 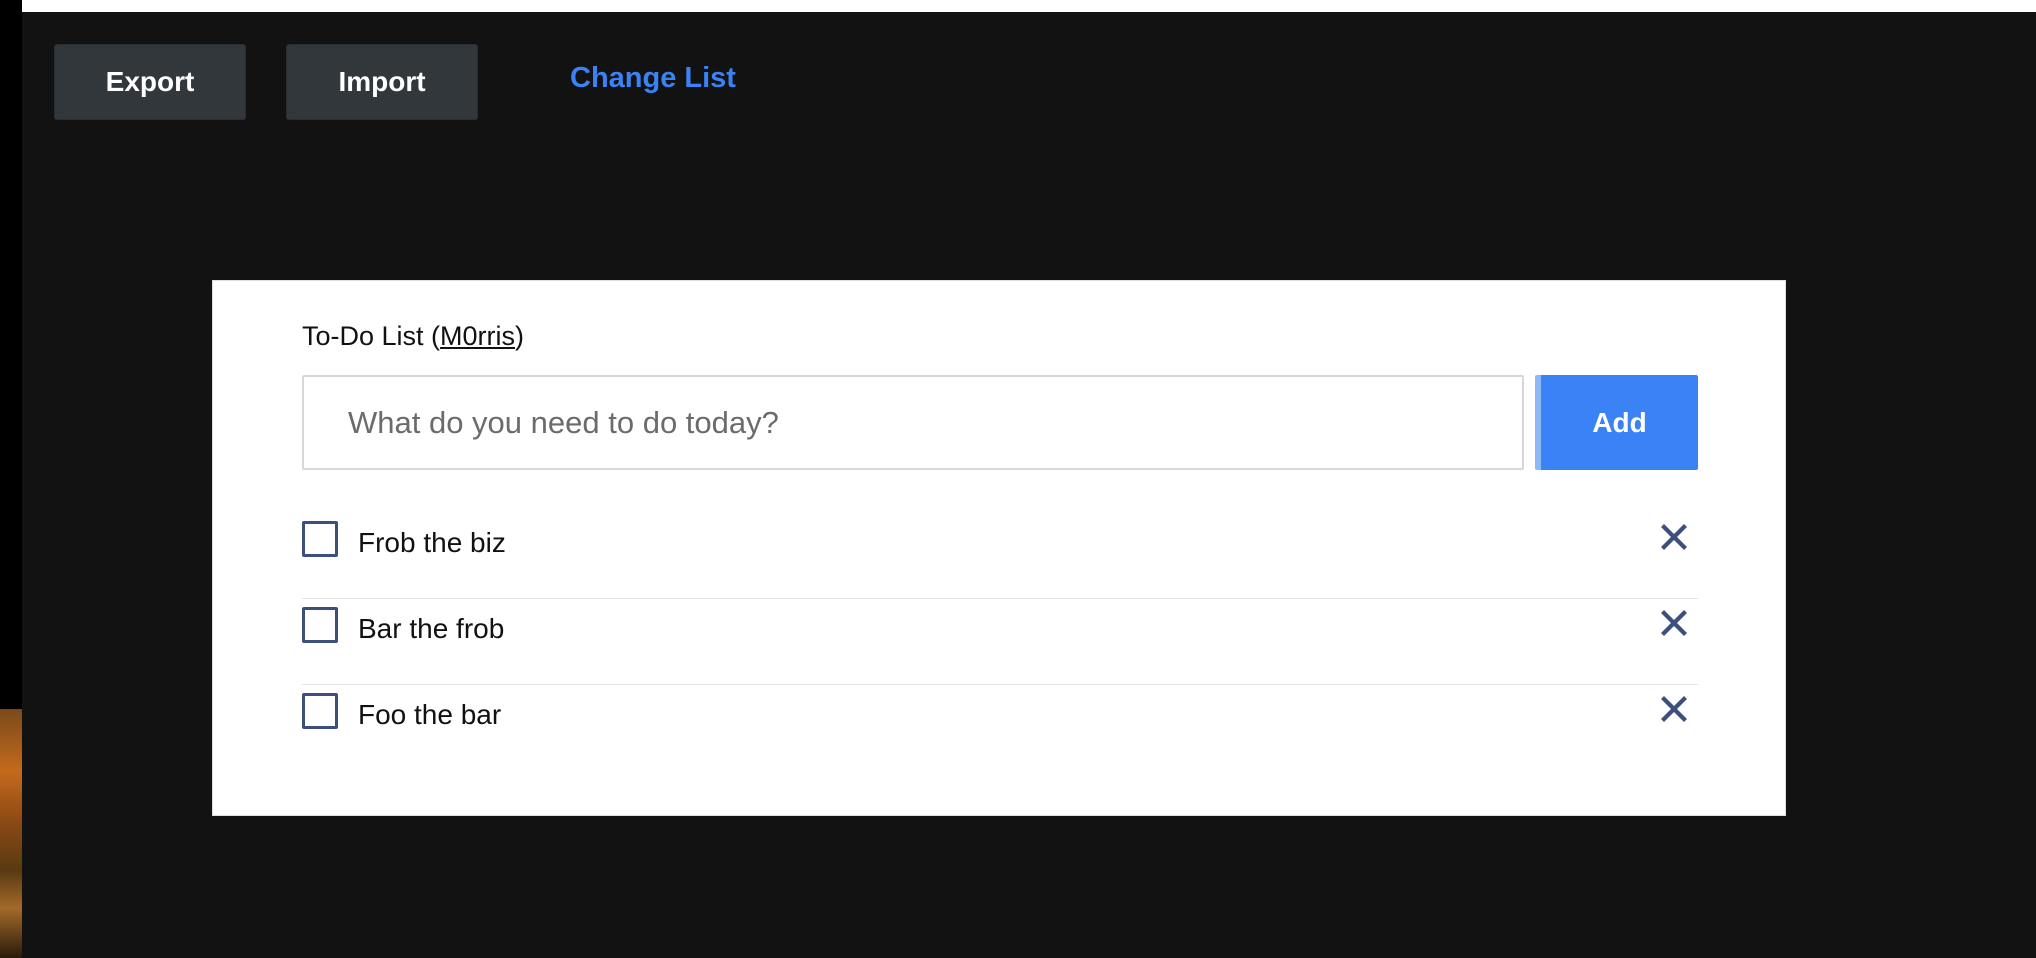 What do you see at coordinates (913, 422) in the screenshot?
I see `new-todo-input` at bounding box center [913, 422].